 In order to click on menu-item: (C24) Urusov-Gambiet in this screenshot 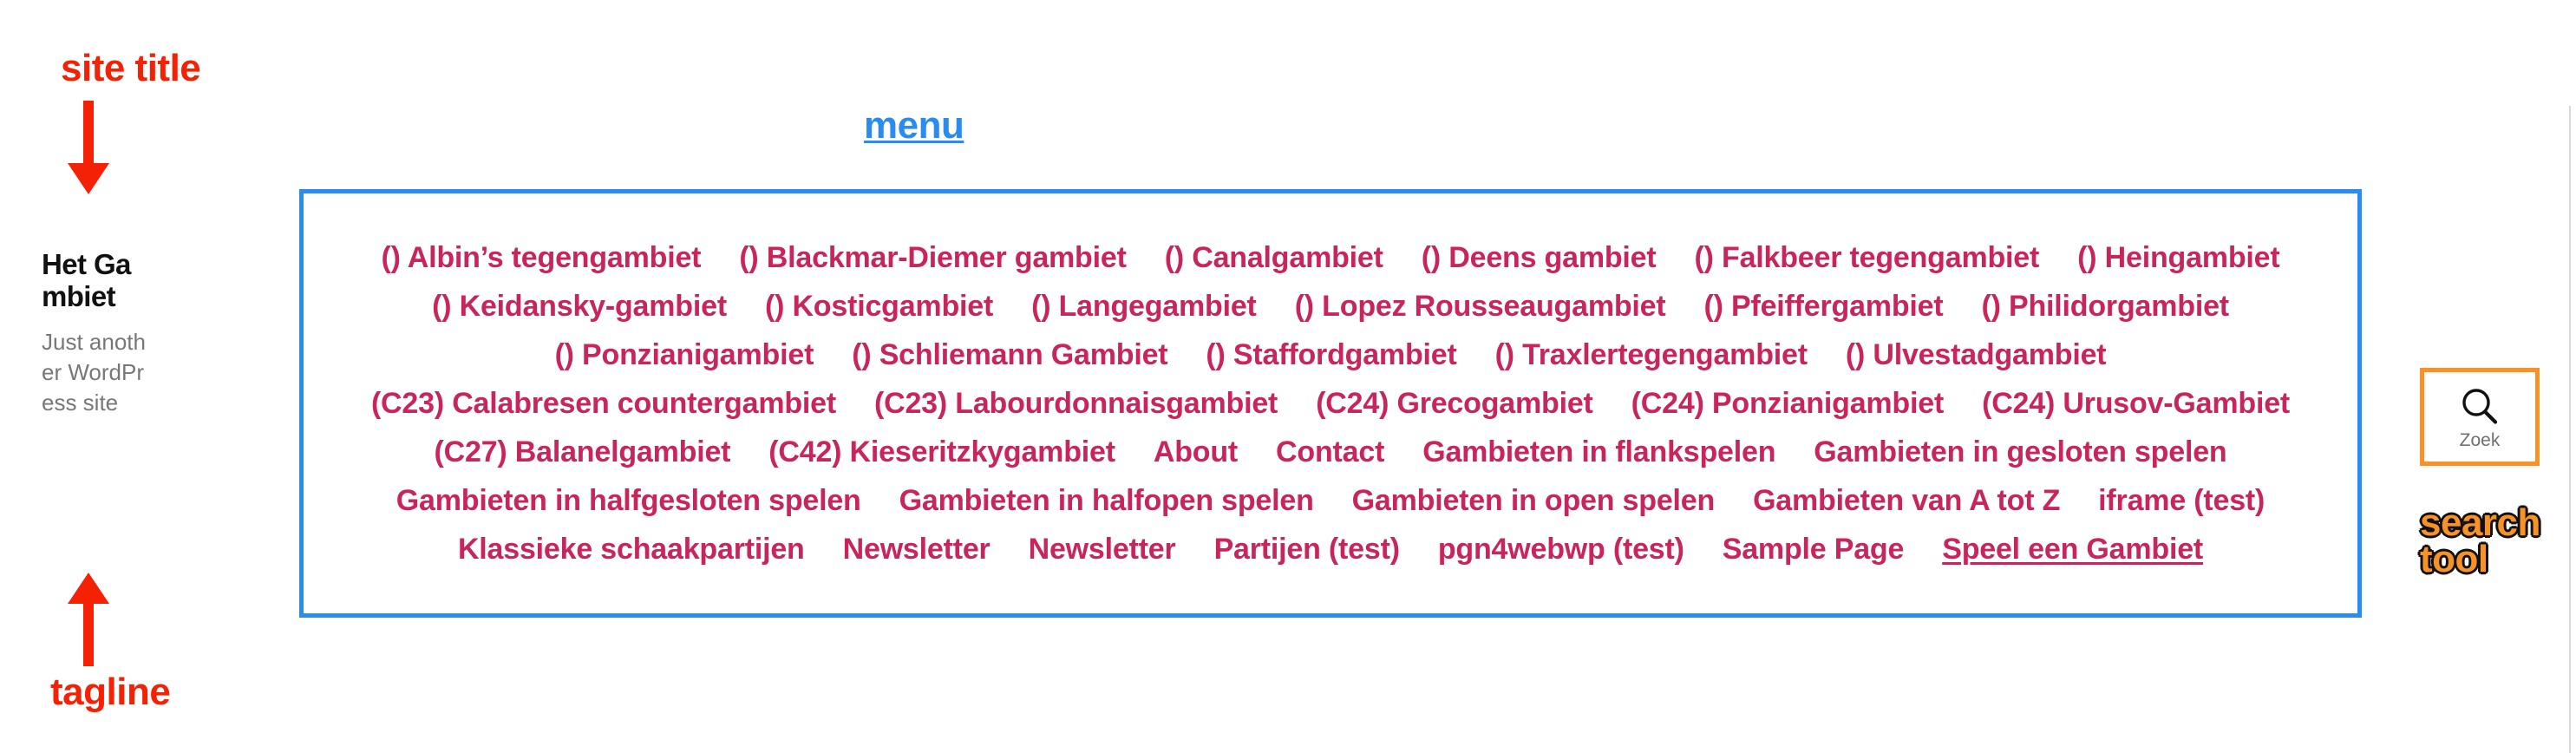, I will do `click(2136, 404)`.